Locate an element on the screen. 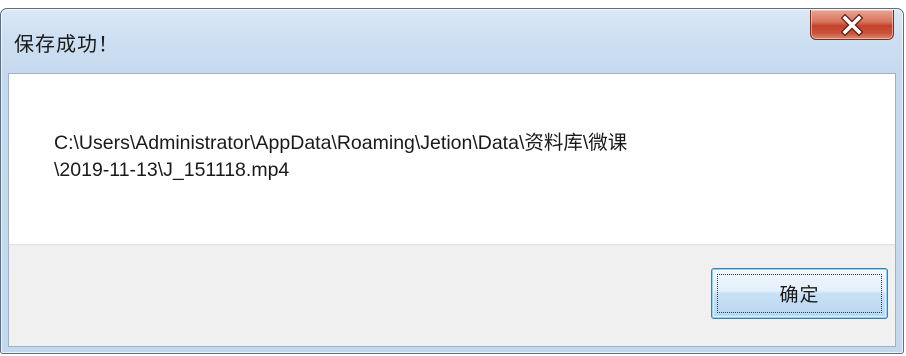 The height and width of the screenshot is (356, 906). window-title: 保存成功！ is located at coordinates (66, 44).